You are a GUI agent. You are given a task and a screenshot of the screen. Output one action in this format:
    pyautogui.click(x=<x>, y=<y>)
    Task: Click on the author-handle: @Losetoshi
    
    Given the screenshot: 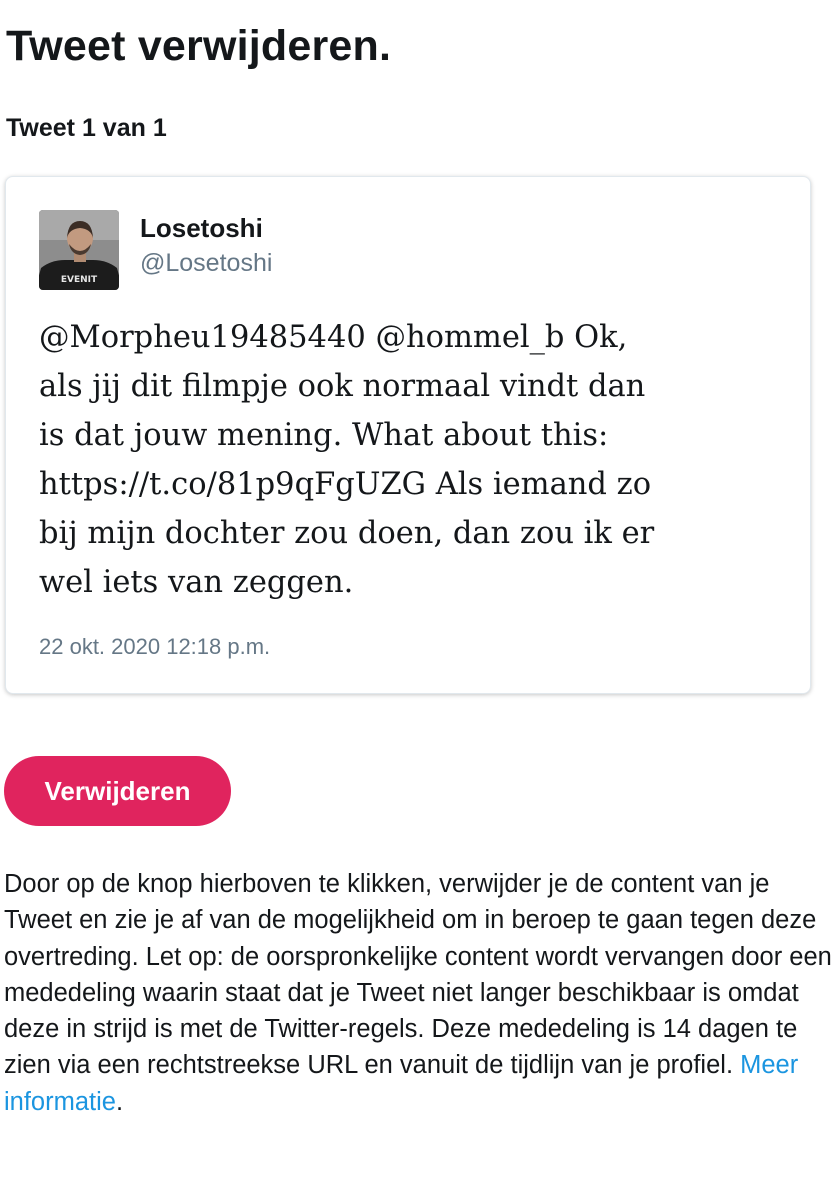 What is the action you would take?
    pyautogui.click(x=206, y=263)
    